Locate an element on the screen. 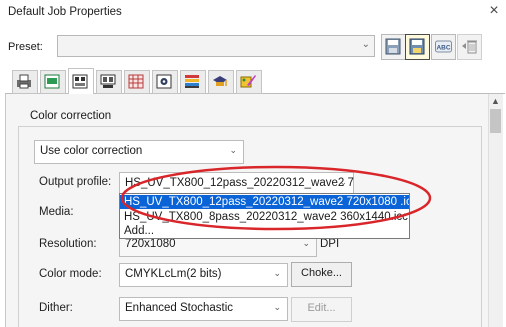 This screenshot has width=506, height=327. tab-finishing is located at coordinates (221, 82).